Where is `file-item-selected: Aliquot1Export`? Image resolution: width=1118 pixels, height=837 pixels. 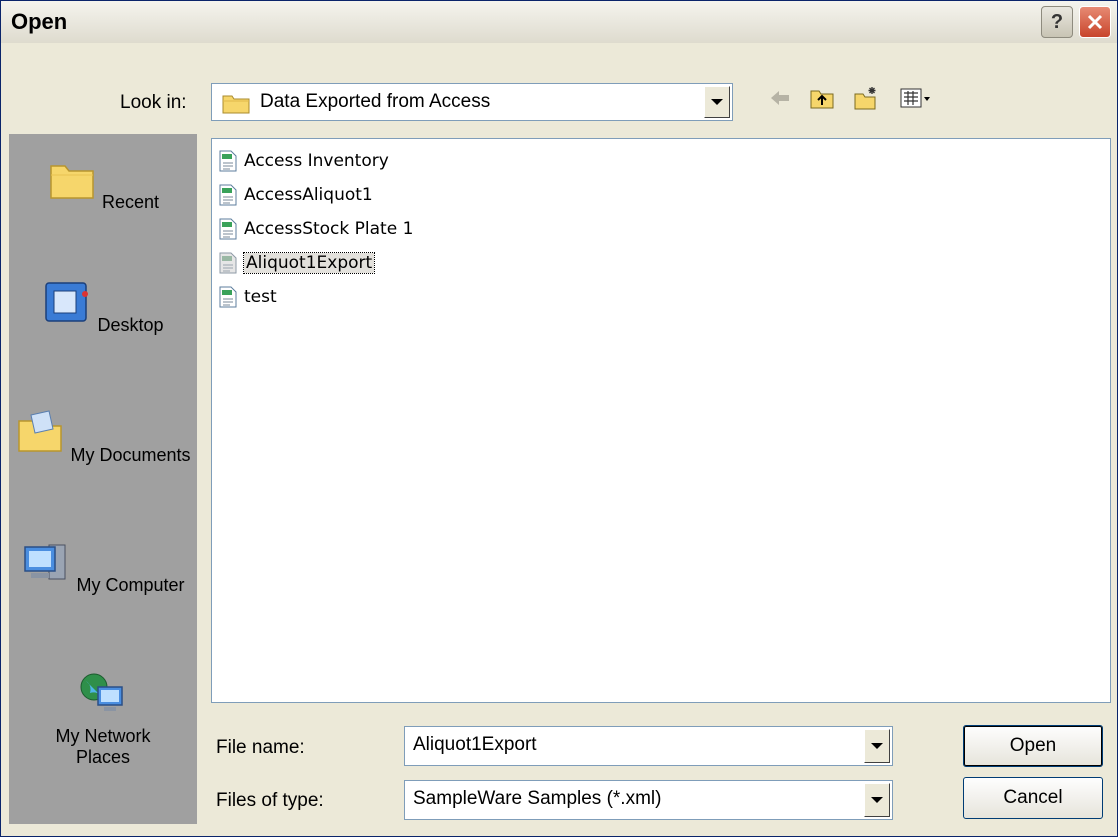 file-item-selected: Aliquot1Export is located at coordinates (297, 263).